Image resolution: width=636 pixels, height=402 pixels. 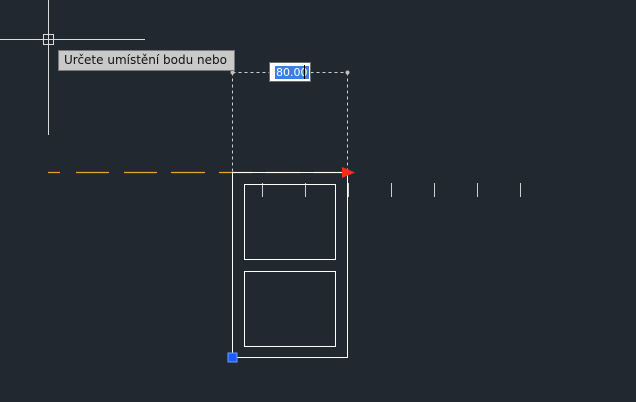 What do you see at coordinates (304, 72) in the screenshot?
I see `text-caret` at bounding box center [304, 72].